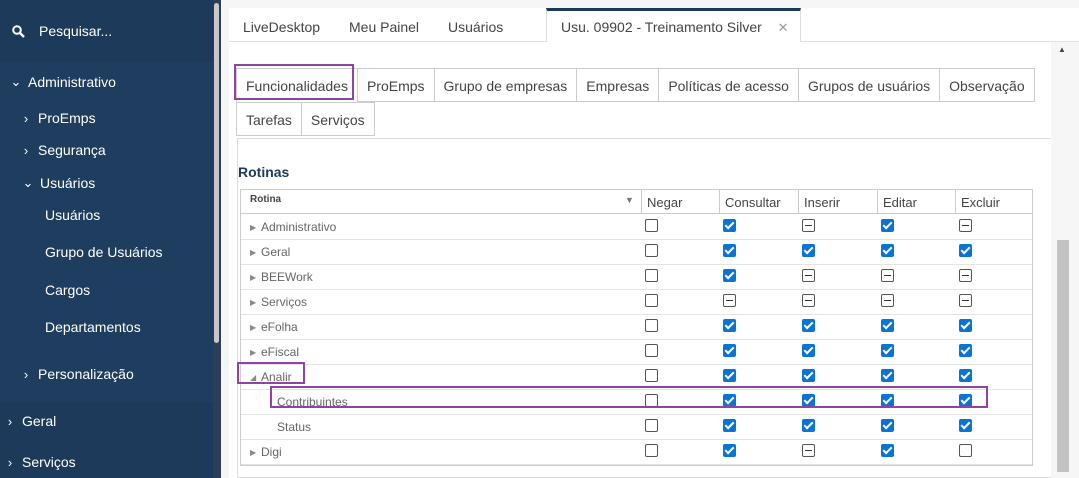  Describe the element at coordinates (276, 252) in the screenshot. I see `row-label: Geral` at that location.